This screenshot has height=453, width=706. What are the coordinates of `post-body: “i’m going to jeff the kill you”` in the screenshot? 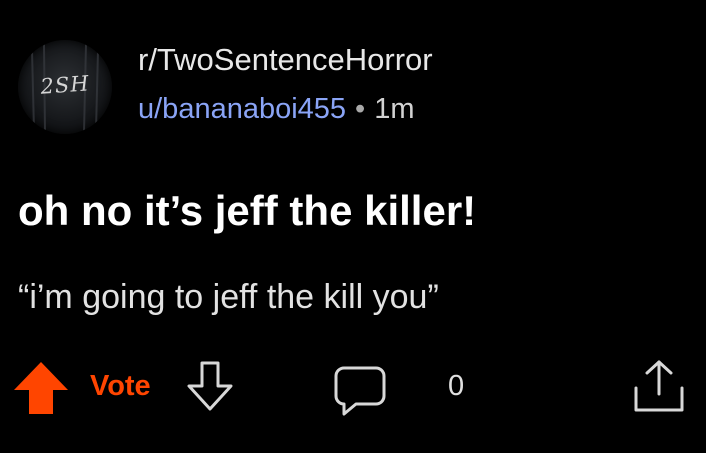 It's located at (228, 297).